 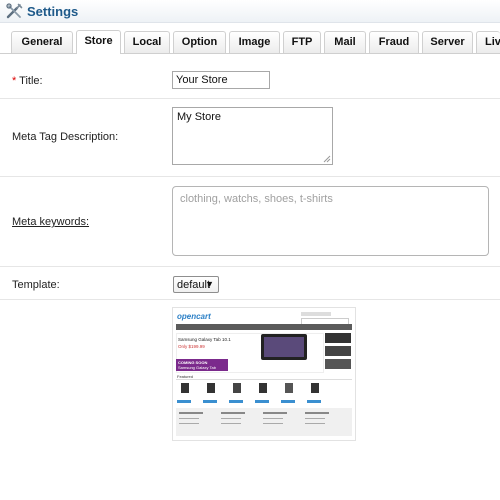 I want to click on preview-banner-title: Samsung Galaxy Tab 10.1, so click(x=204, y=339).